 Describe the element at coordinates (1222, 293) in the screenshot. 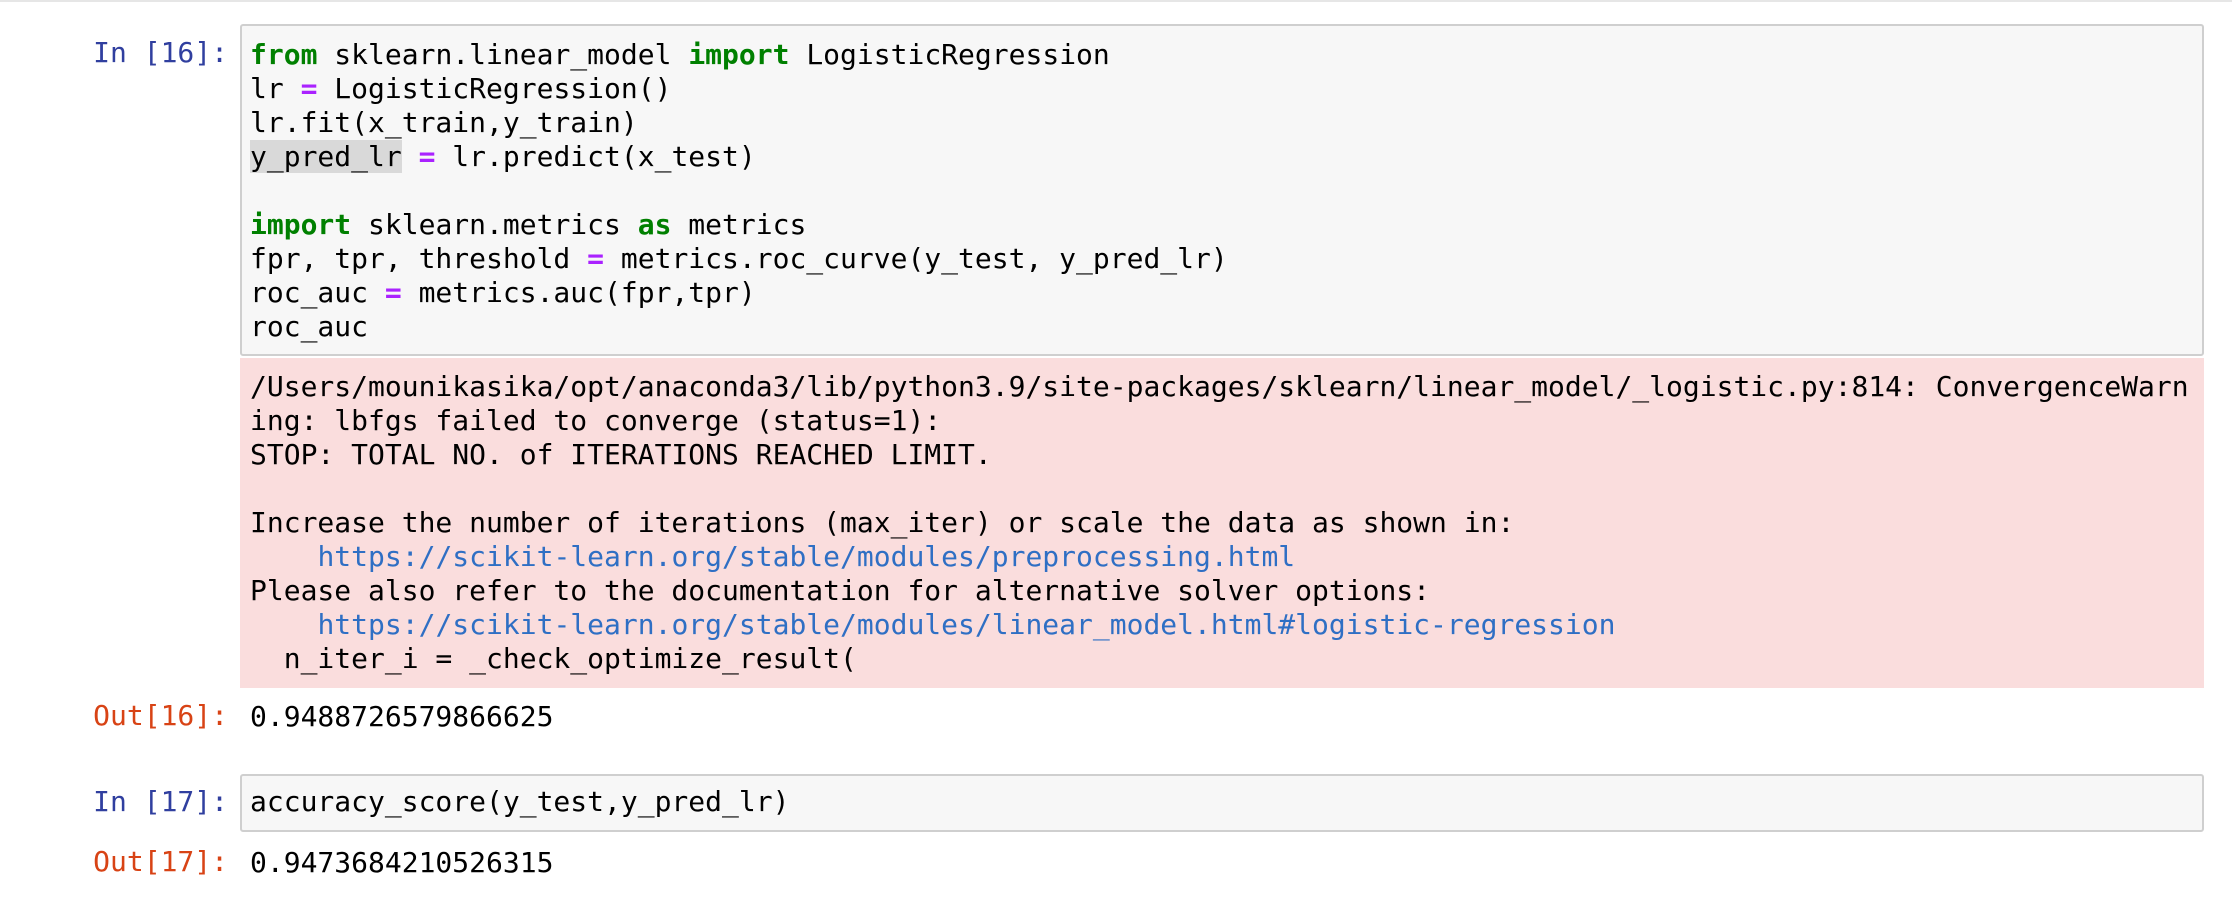

I see `code-line-8: roc_auc = metrics.auc(fpr,tpr)` at that location.